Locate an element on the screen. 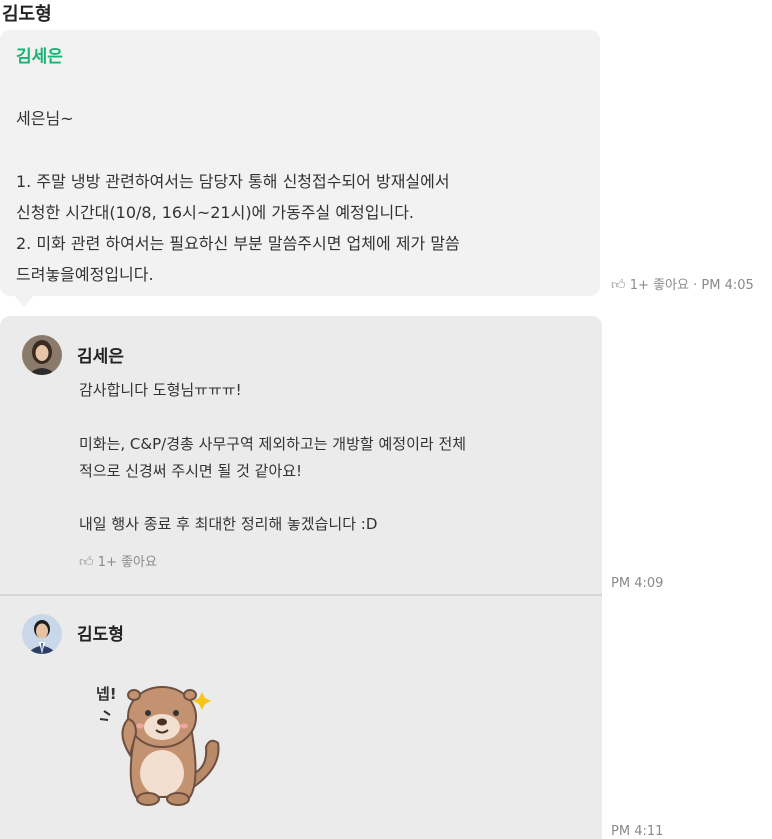 This screenshot has height=839, width=772. sticker-text: 넵! is located at coordinates (106, 694).